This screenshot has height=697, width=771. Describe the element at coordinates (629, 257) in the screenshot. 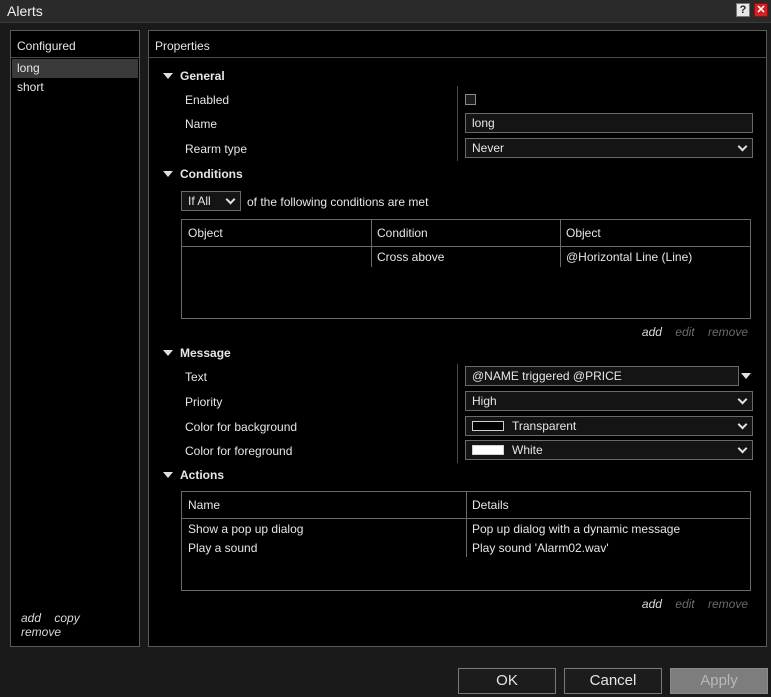

I see `condition-target-cell: @Horizontal Line (Line)` at that location.